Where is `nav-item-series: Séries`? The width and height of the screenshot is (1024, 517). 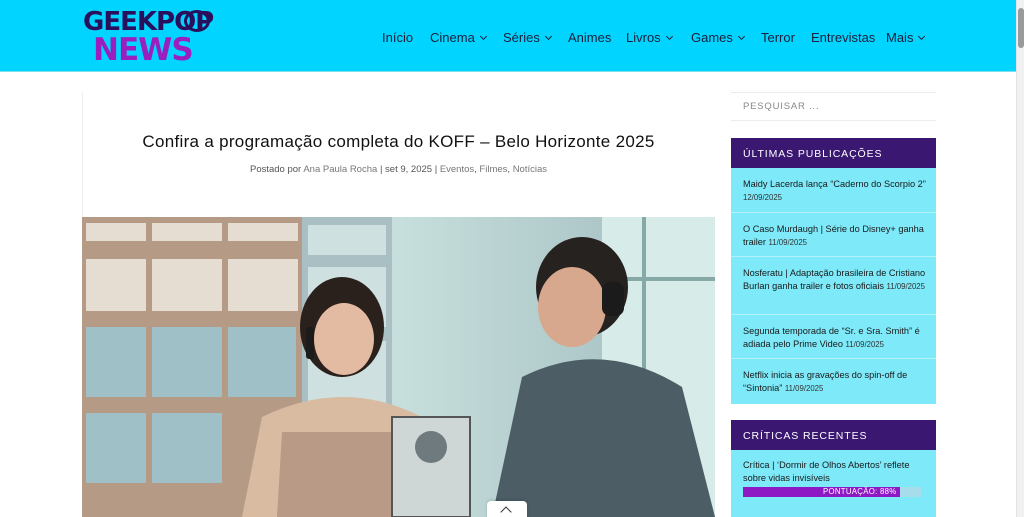 nav-item-series: Séries is located at coordinates (527, 37).